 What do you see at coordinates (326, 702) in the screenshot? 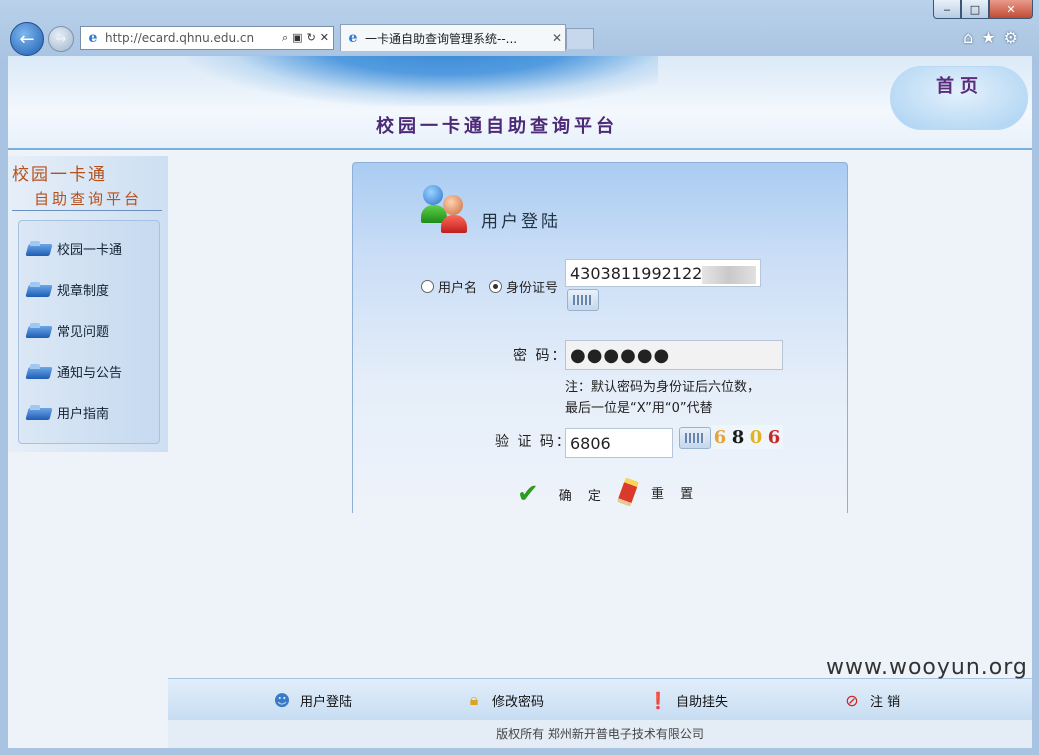
I see `bottom-nav-label: 用户登陆` at bounding box center [326, 702].